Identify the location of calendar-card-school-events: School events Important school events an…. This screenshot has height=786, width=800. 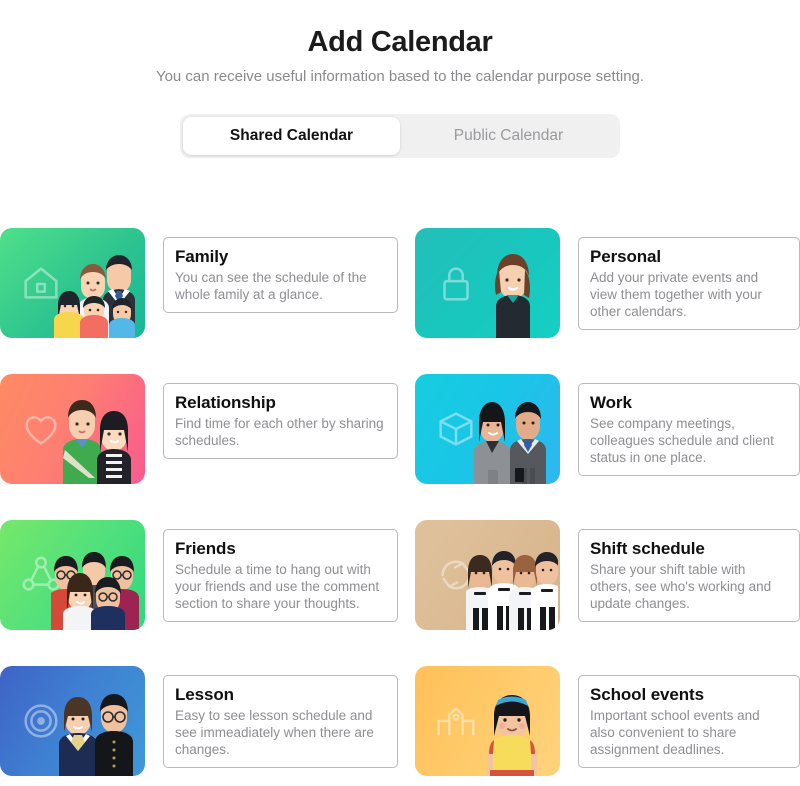
(600, 726).